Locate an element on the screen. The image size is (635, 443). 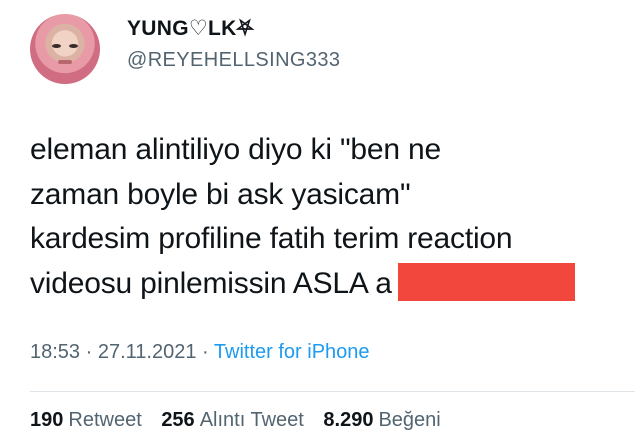
tweet-text-line: kardesim profiline fatih terim reaction is located at coordinates (271, 238).